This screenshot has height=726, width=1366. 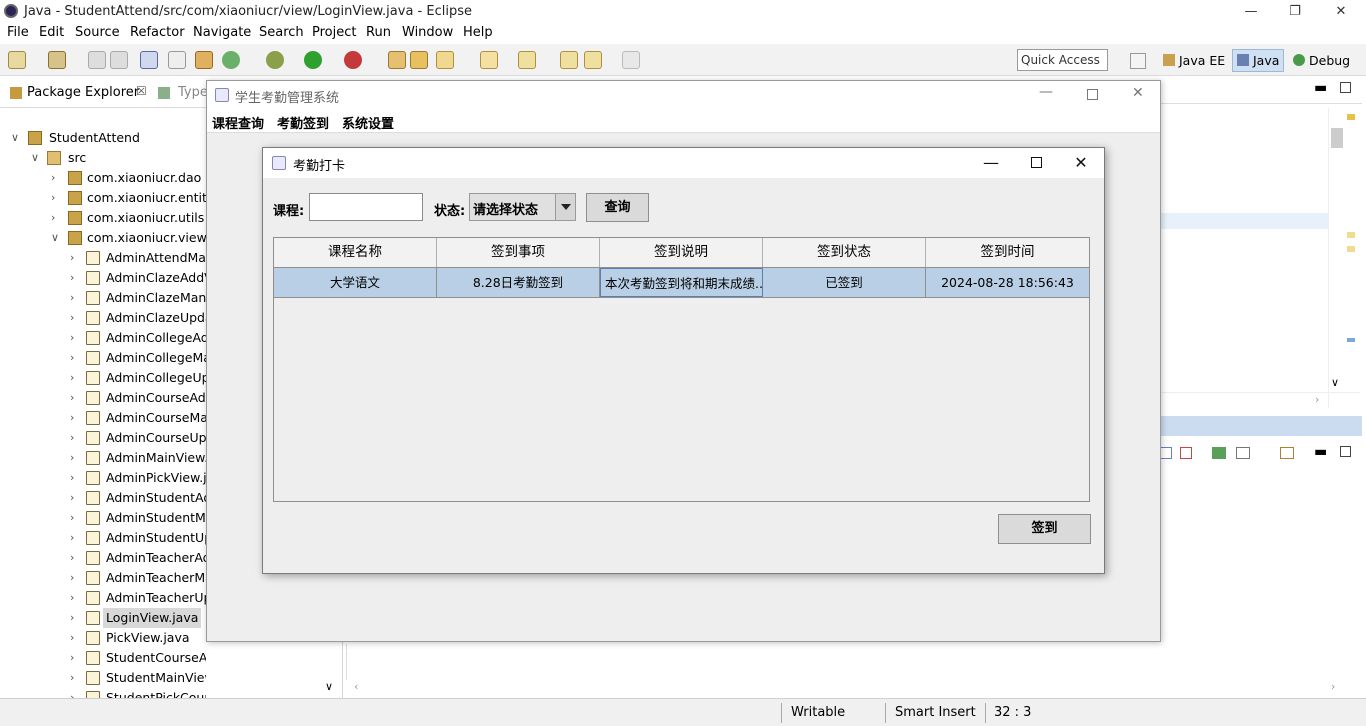 What do you see at coordinates (1295, 12) in the screenshot?
I see `restore-icon: ❐` at bounding box center [1295, 12].